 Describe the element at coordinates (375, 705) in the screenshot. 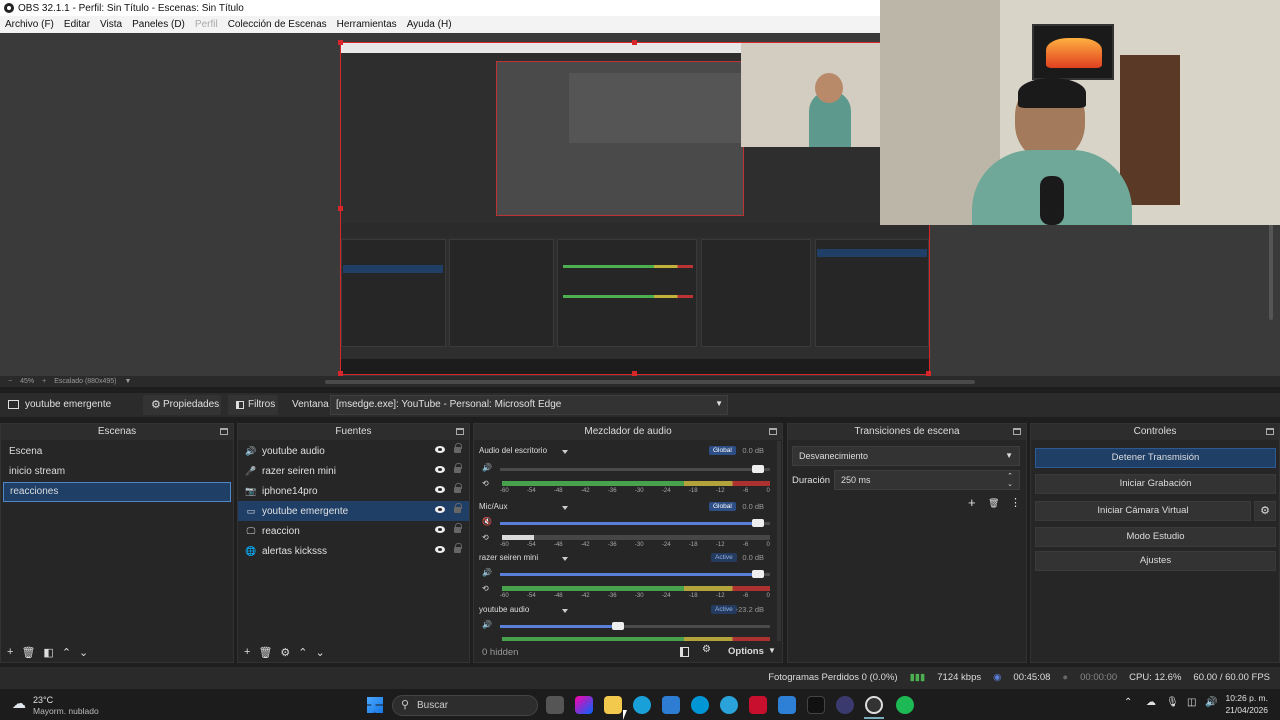

I see `windows-start-icon` at that location.